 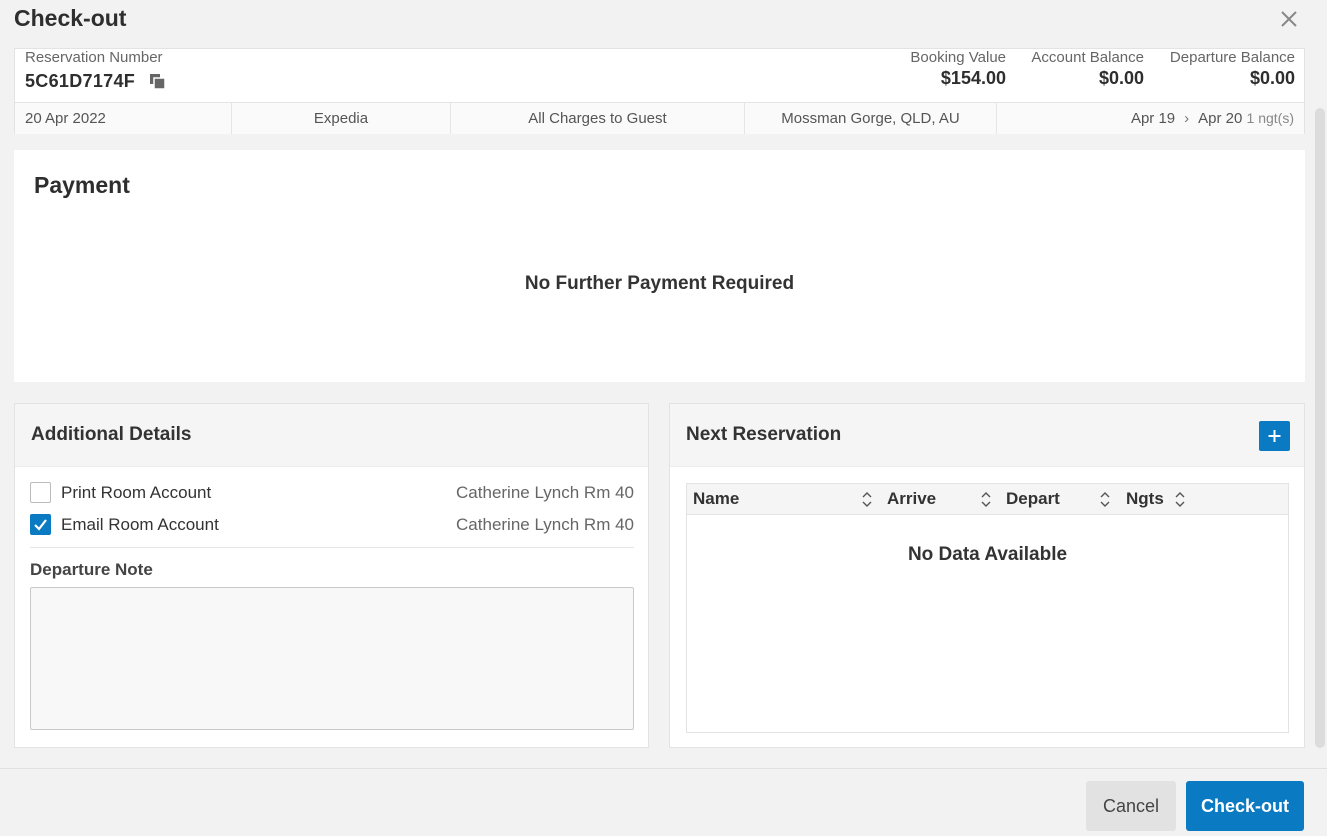 What do you see at coordinates (1131, 806) in the screenshot?
I see `cancel-button: Cancel` at bounding box center [1131, 806].